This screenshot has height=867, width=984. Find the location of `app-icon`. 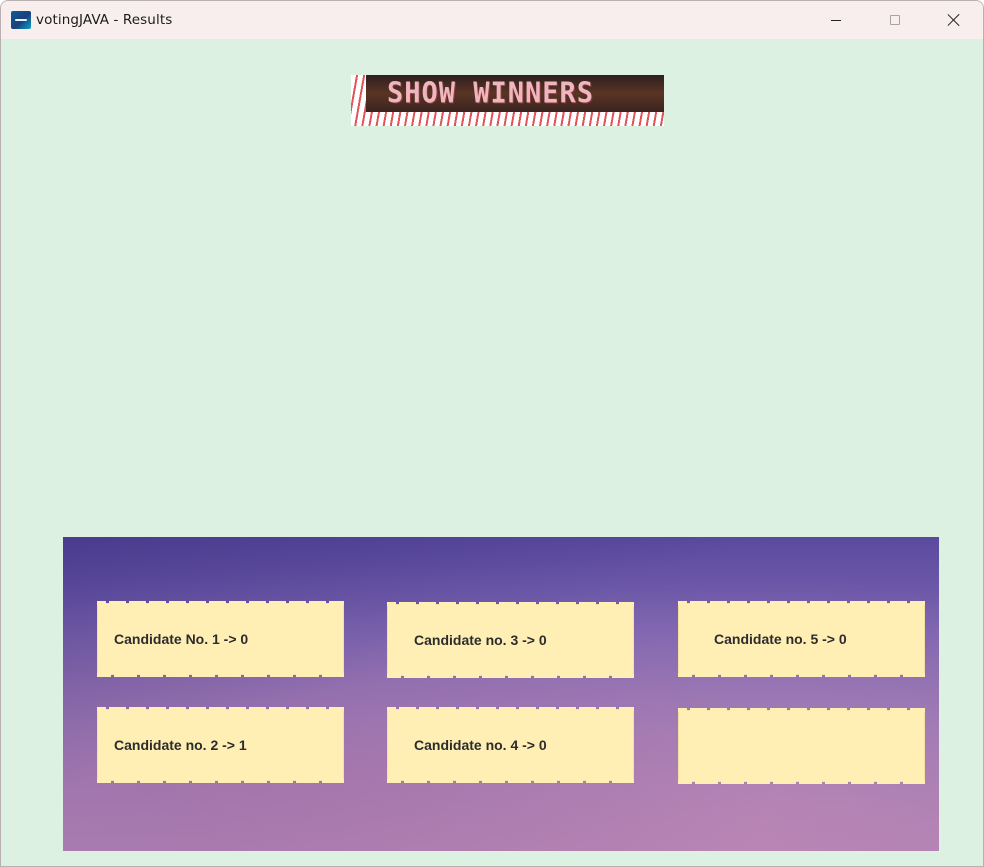

app-icon is located at coordinates (21, 20).